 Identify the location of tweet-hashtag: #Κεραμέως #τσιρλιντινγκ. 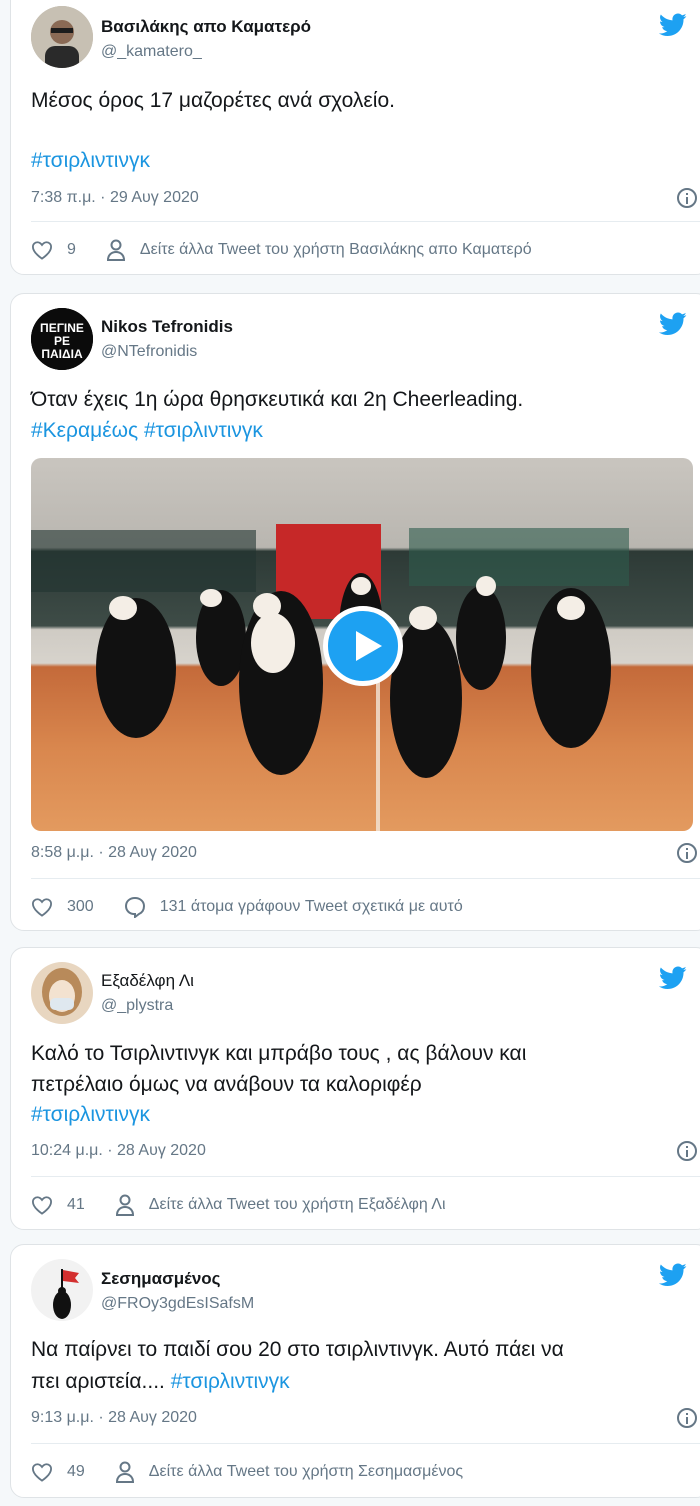
(356, 431).